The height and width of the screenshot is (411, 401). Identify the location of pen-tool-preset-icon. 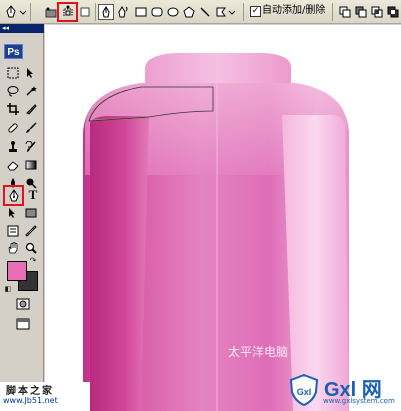
(16, 12).